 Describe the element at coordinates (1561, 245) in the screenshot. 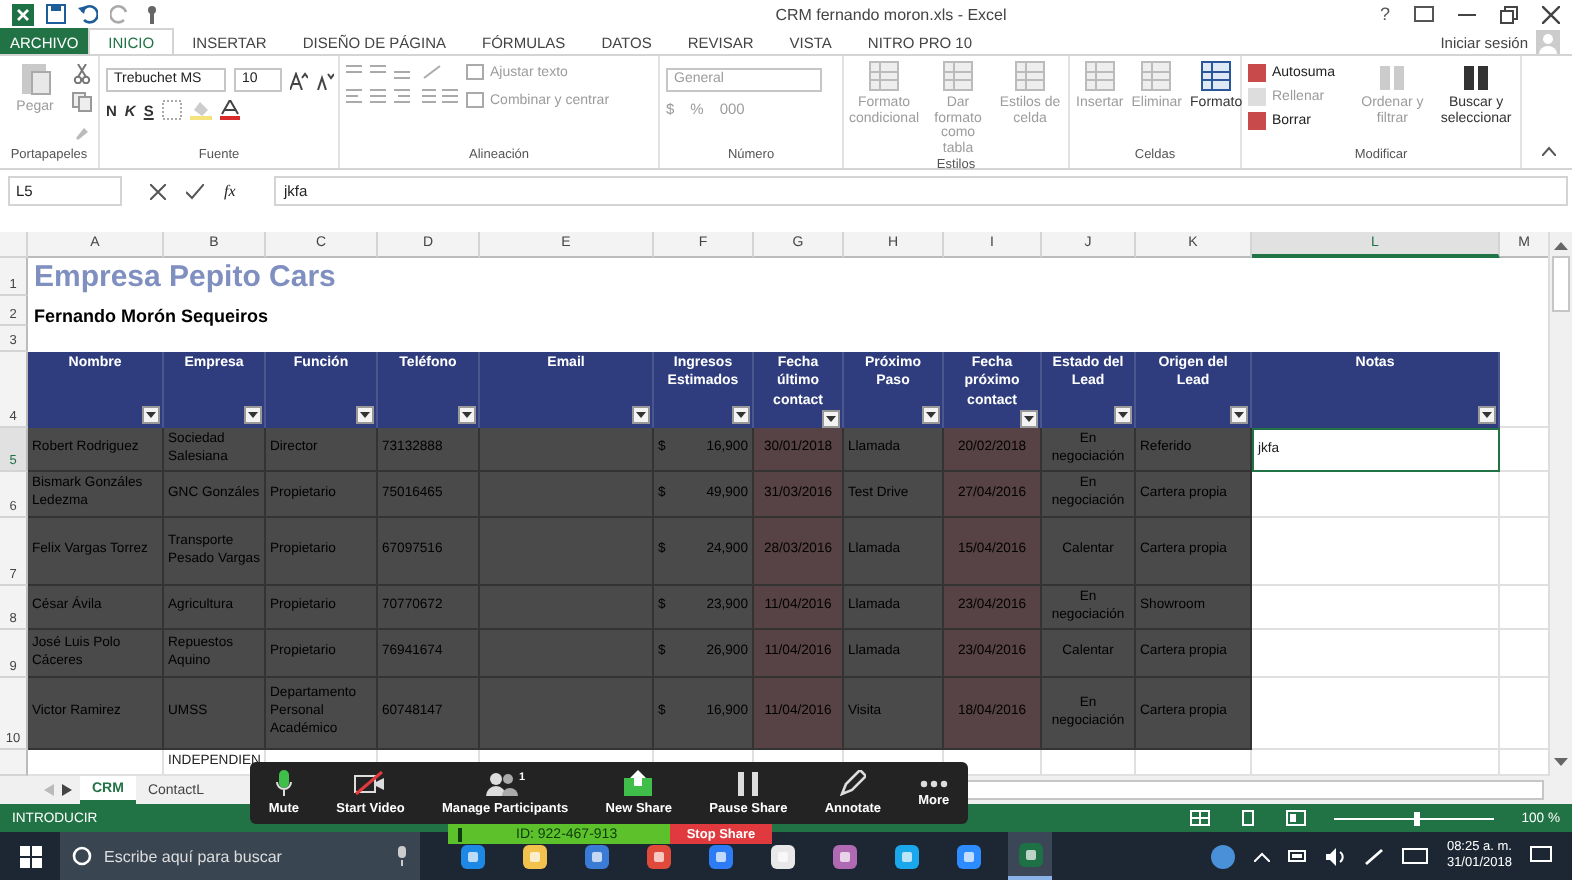

I see `scroll-up-icon` at that location.